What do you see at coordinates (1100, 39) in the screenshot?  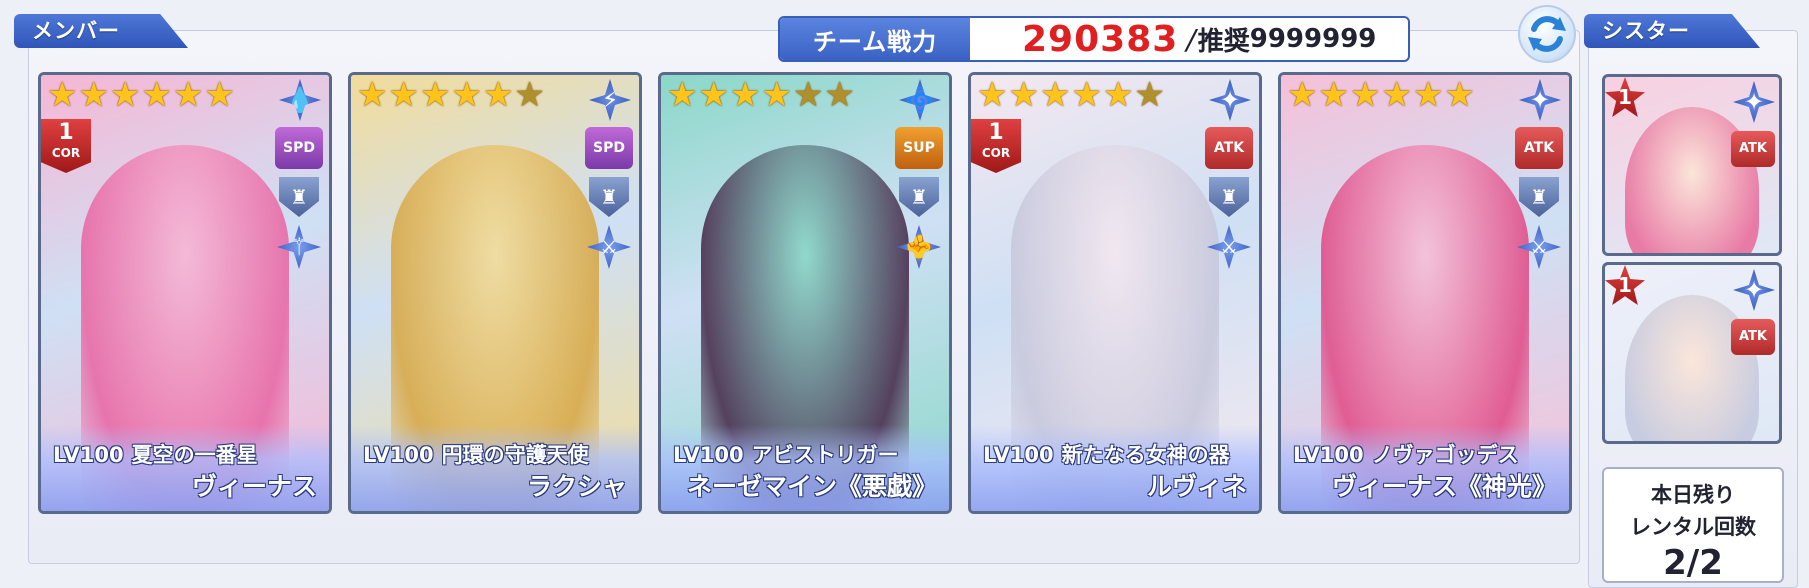 I see `team-power-value: 290383` at bounding box center [1100, 39].